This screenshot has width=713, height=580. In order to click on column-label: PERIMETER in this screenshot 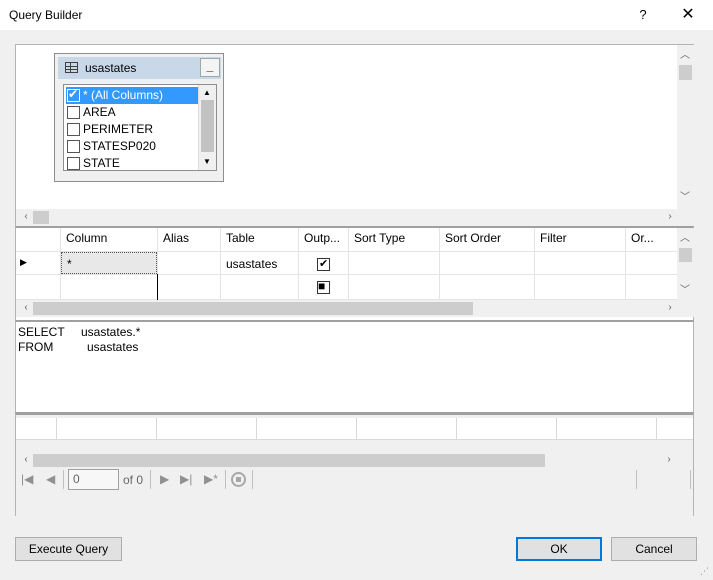, I will do `click(118, 129)`.